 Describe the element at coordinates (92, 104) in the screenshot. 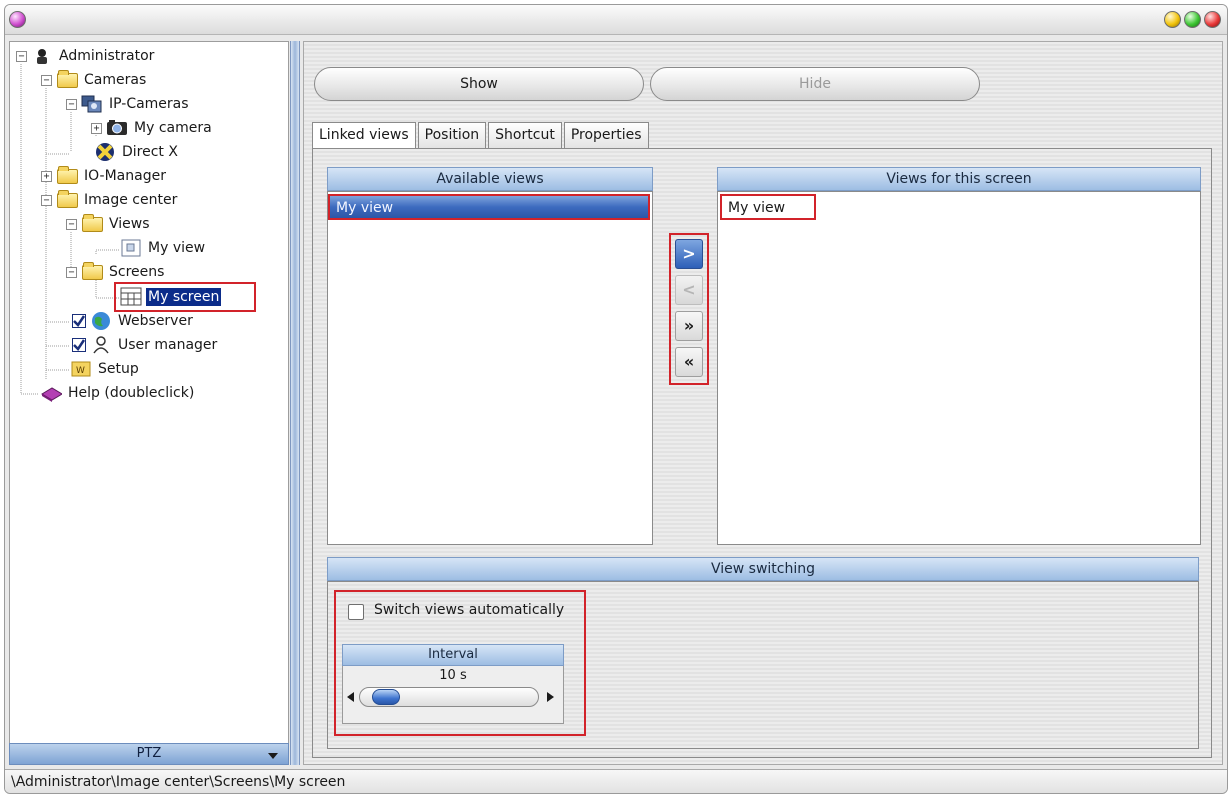

I see `ip-cameras-icon` at that location.